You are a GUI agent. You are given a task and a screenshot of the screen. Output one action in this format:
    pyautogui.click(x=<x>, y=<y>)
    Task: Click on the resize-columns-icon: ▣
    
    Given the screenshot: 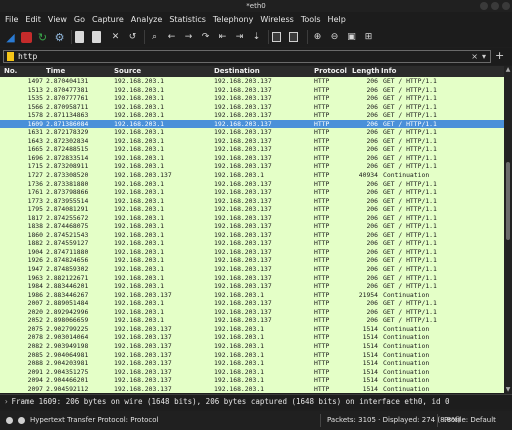 What is the action you would take?
    pyautogui.click(x=351, y=37)
    